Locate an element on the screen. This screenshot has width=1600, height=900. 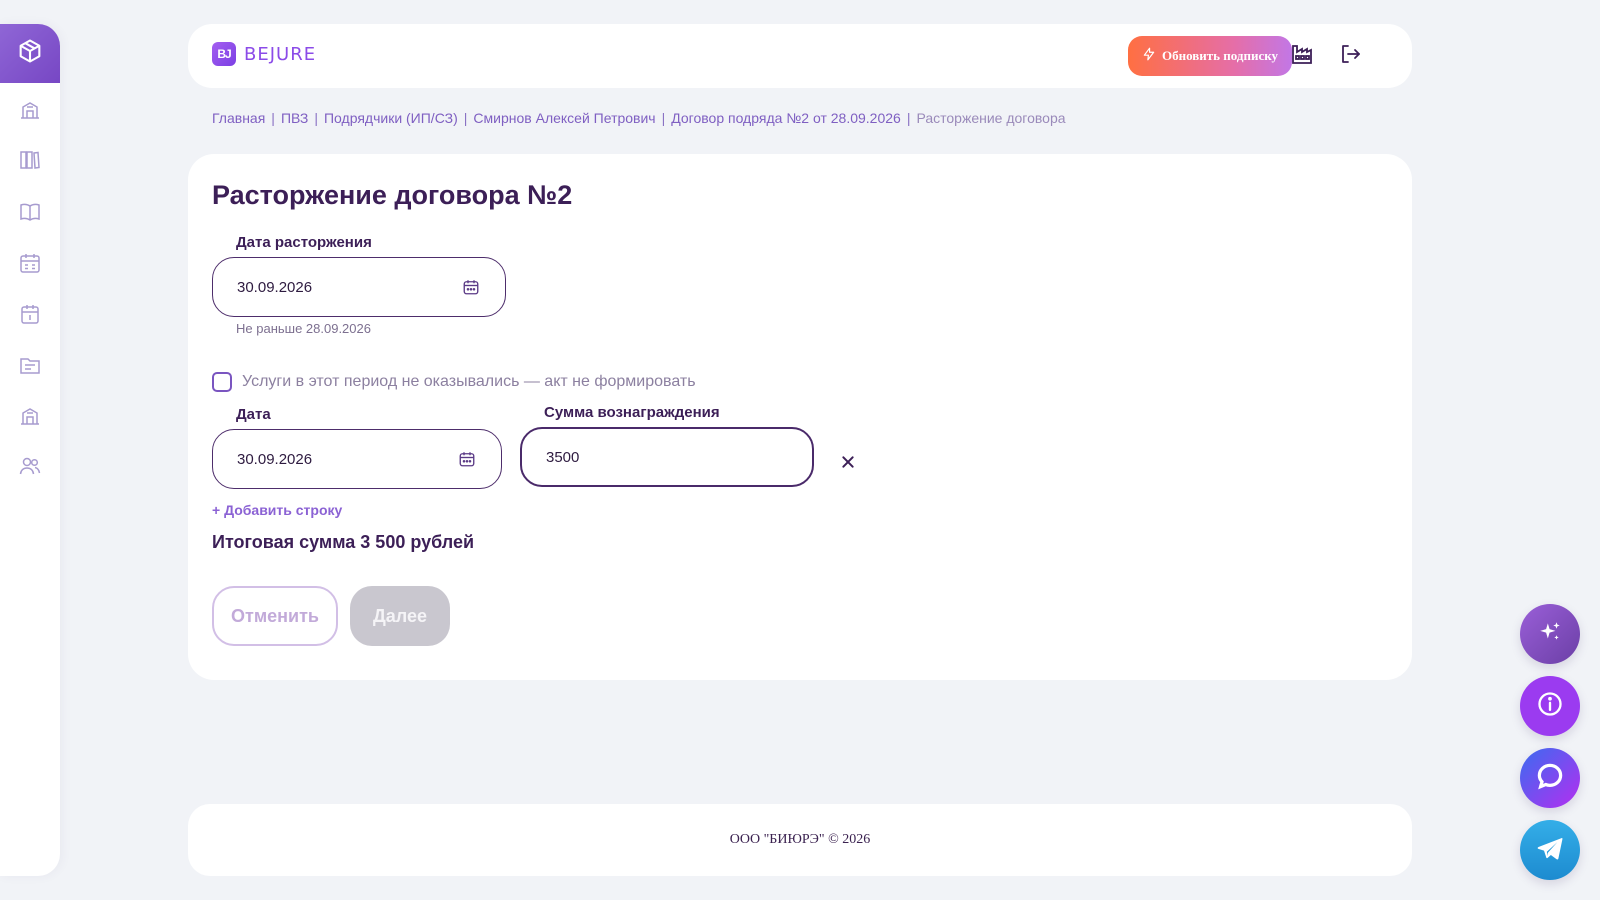
users-icon is located at coordinates (30, 468).